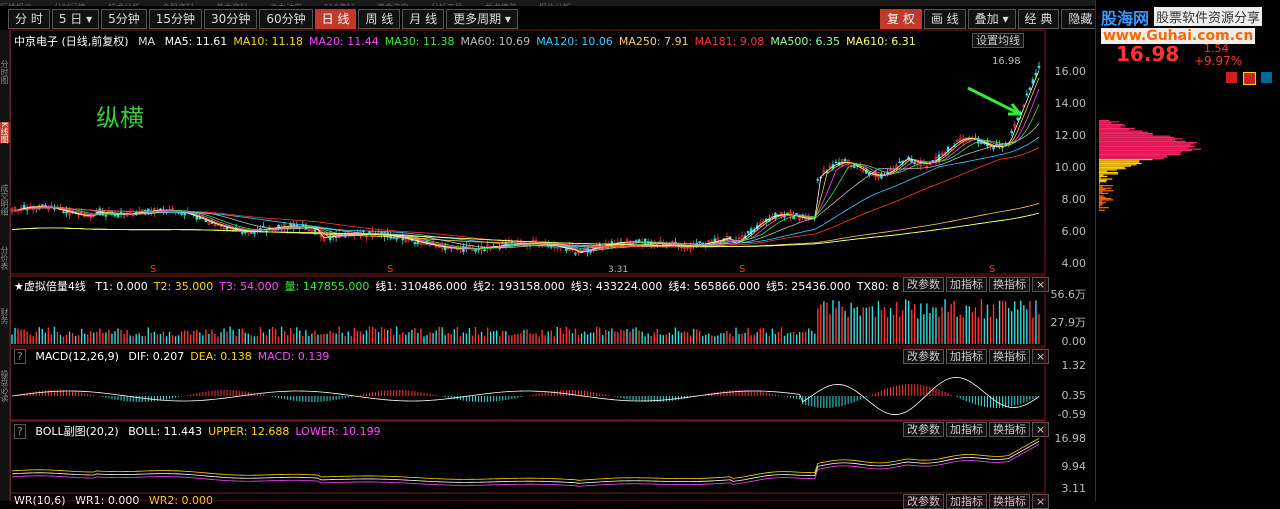 The height and width of the screenshot is (509, 1280). Describe the element at coordinates (1066, 263) in the screenshot. I see `axis-tick-label: 4.00` at that location.